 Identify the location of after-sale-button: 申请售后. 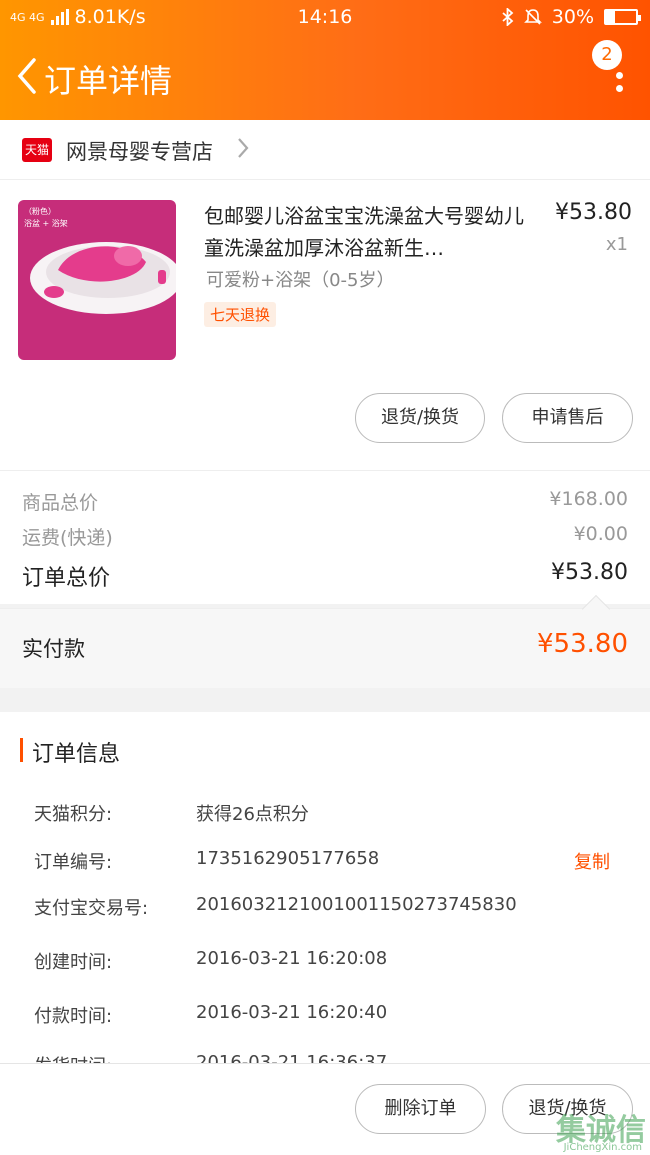
(567, 418).